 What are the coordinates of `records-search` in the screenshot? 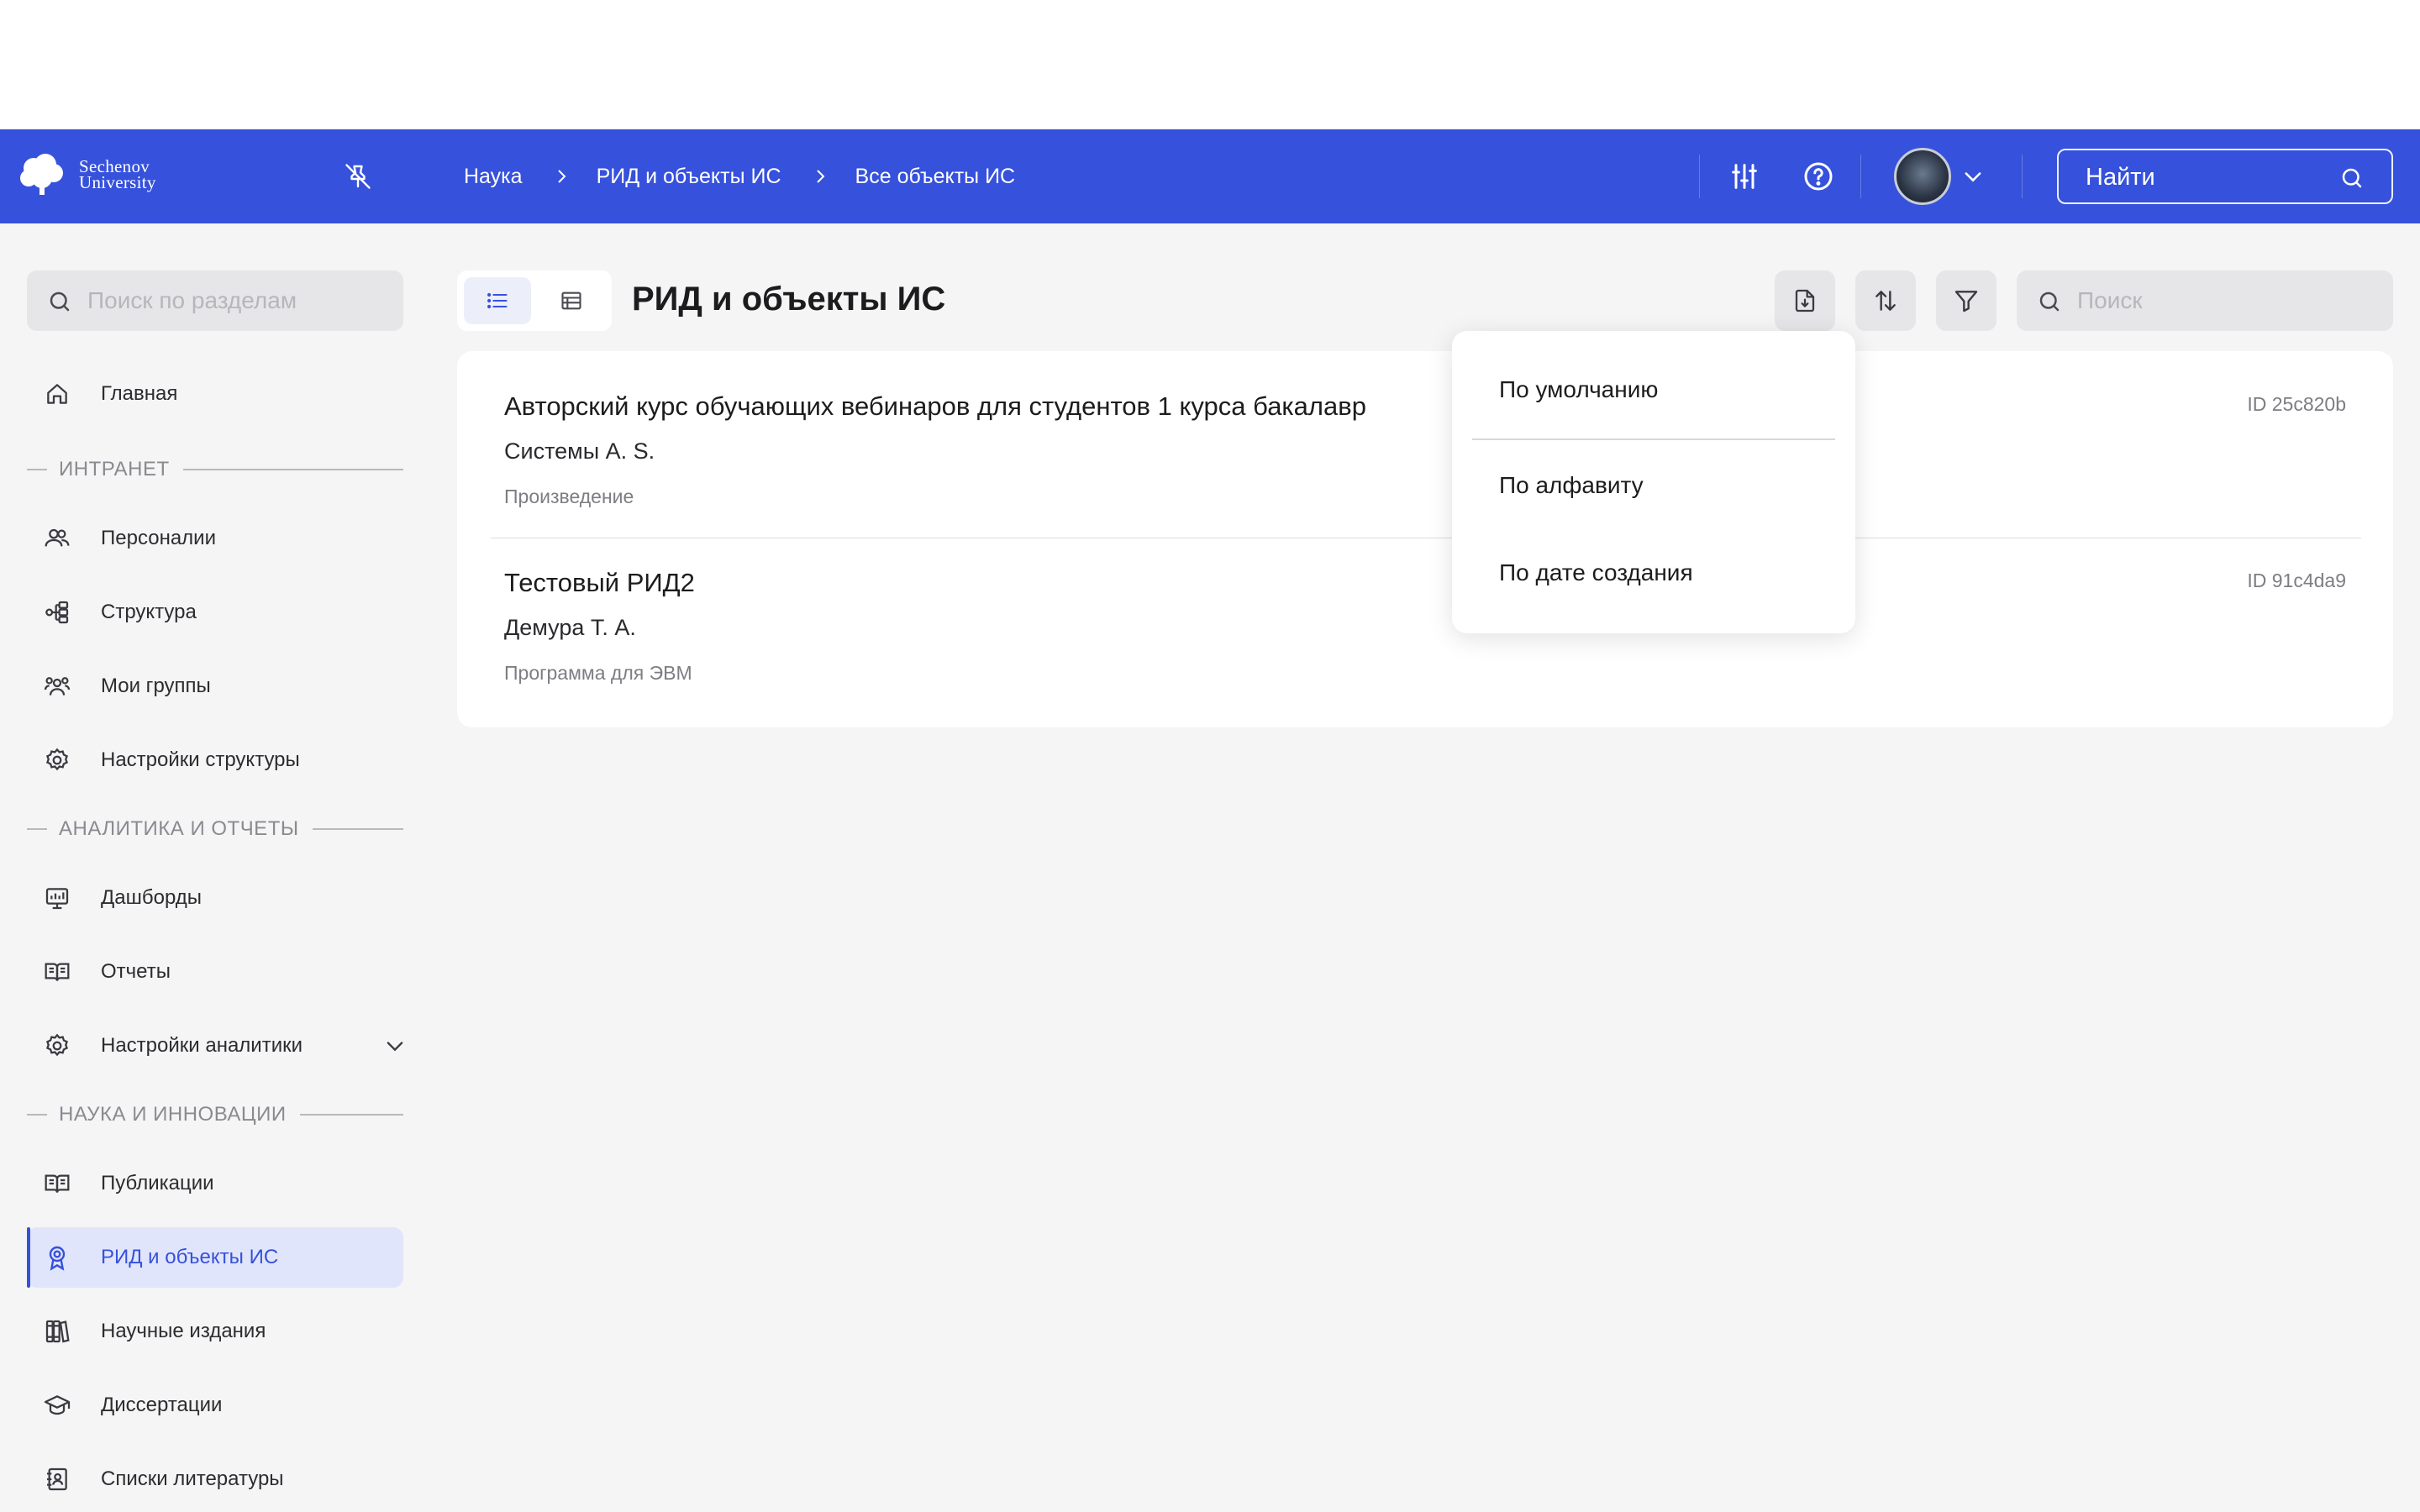 It's located at (2205, 300).